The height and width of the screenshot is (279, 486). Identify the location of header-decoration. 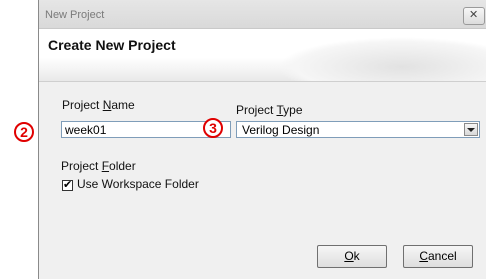
(381, 59).